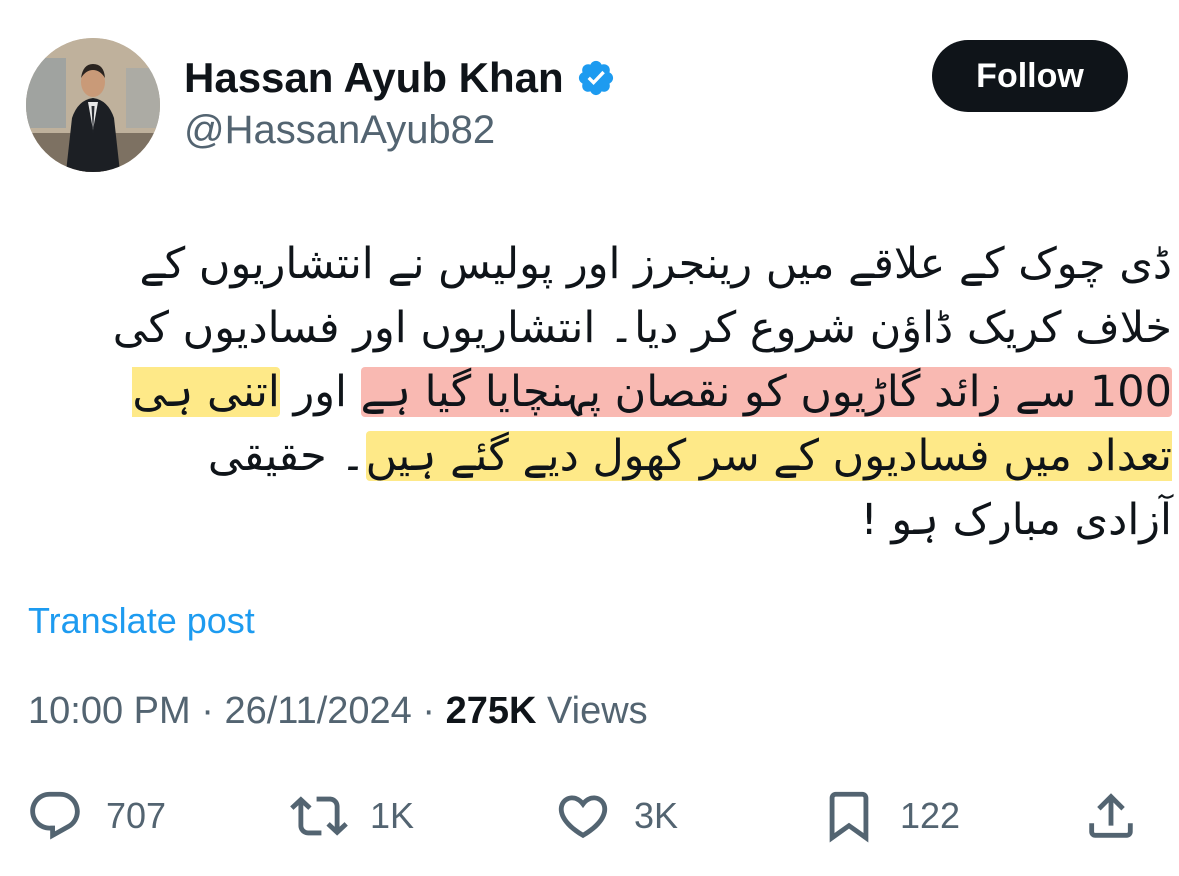 The width and height of the screenshot is (1179, 876). Describe the element at coordinates (141, 621) in the screenshot. I see `translate-post-link: Translate post` at that location.